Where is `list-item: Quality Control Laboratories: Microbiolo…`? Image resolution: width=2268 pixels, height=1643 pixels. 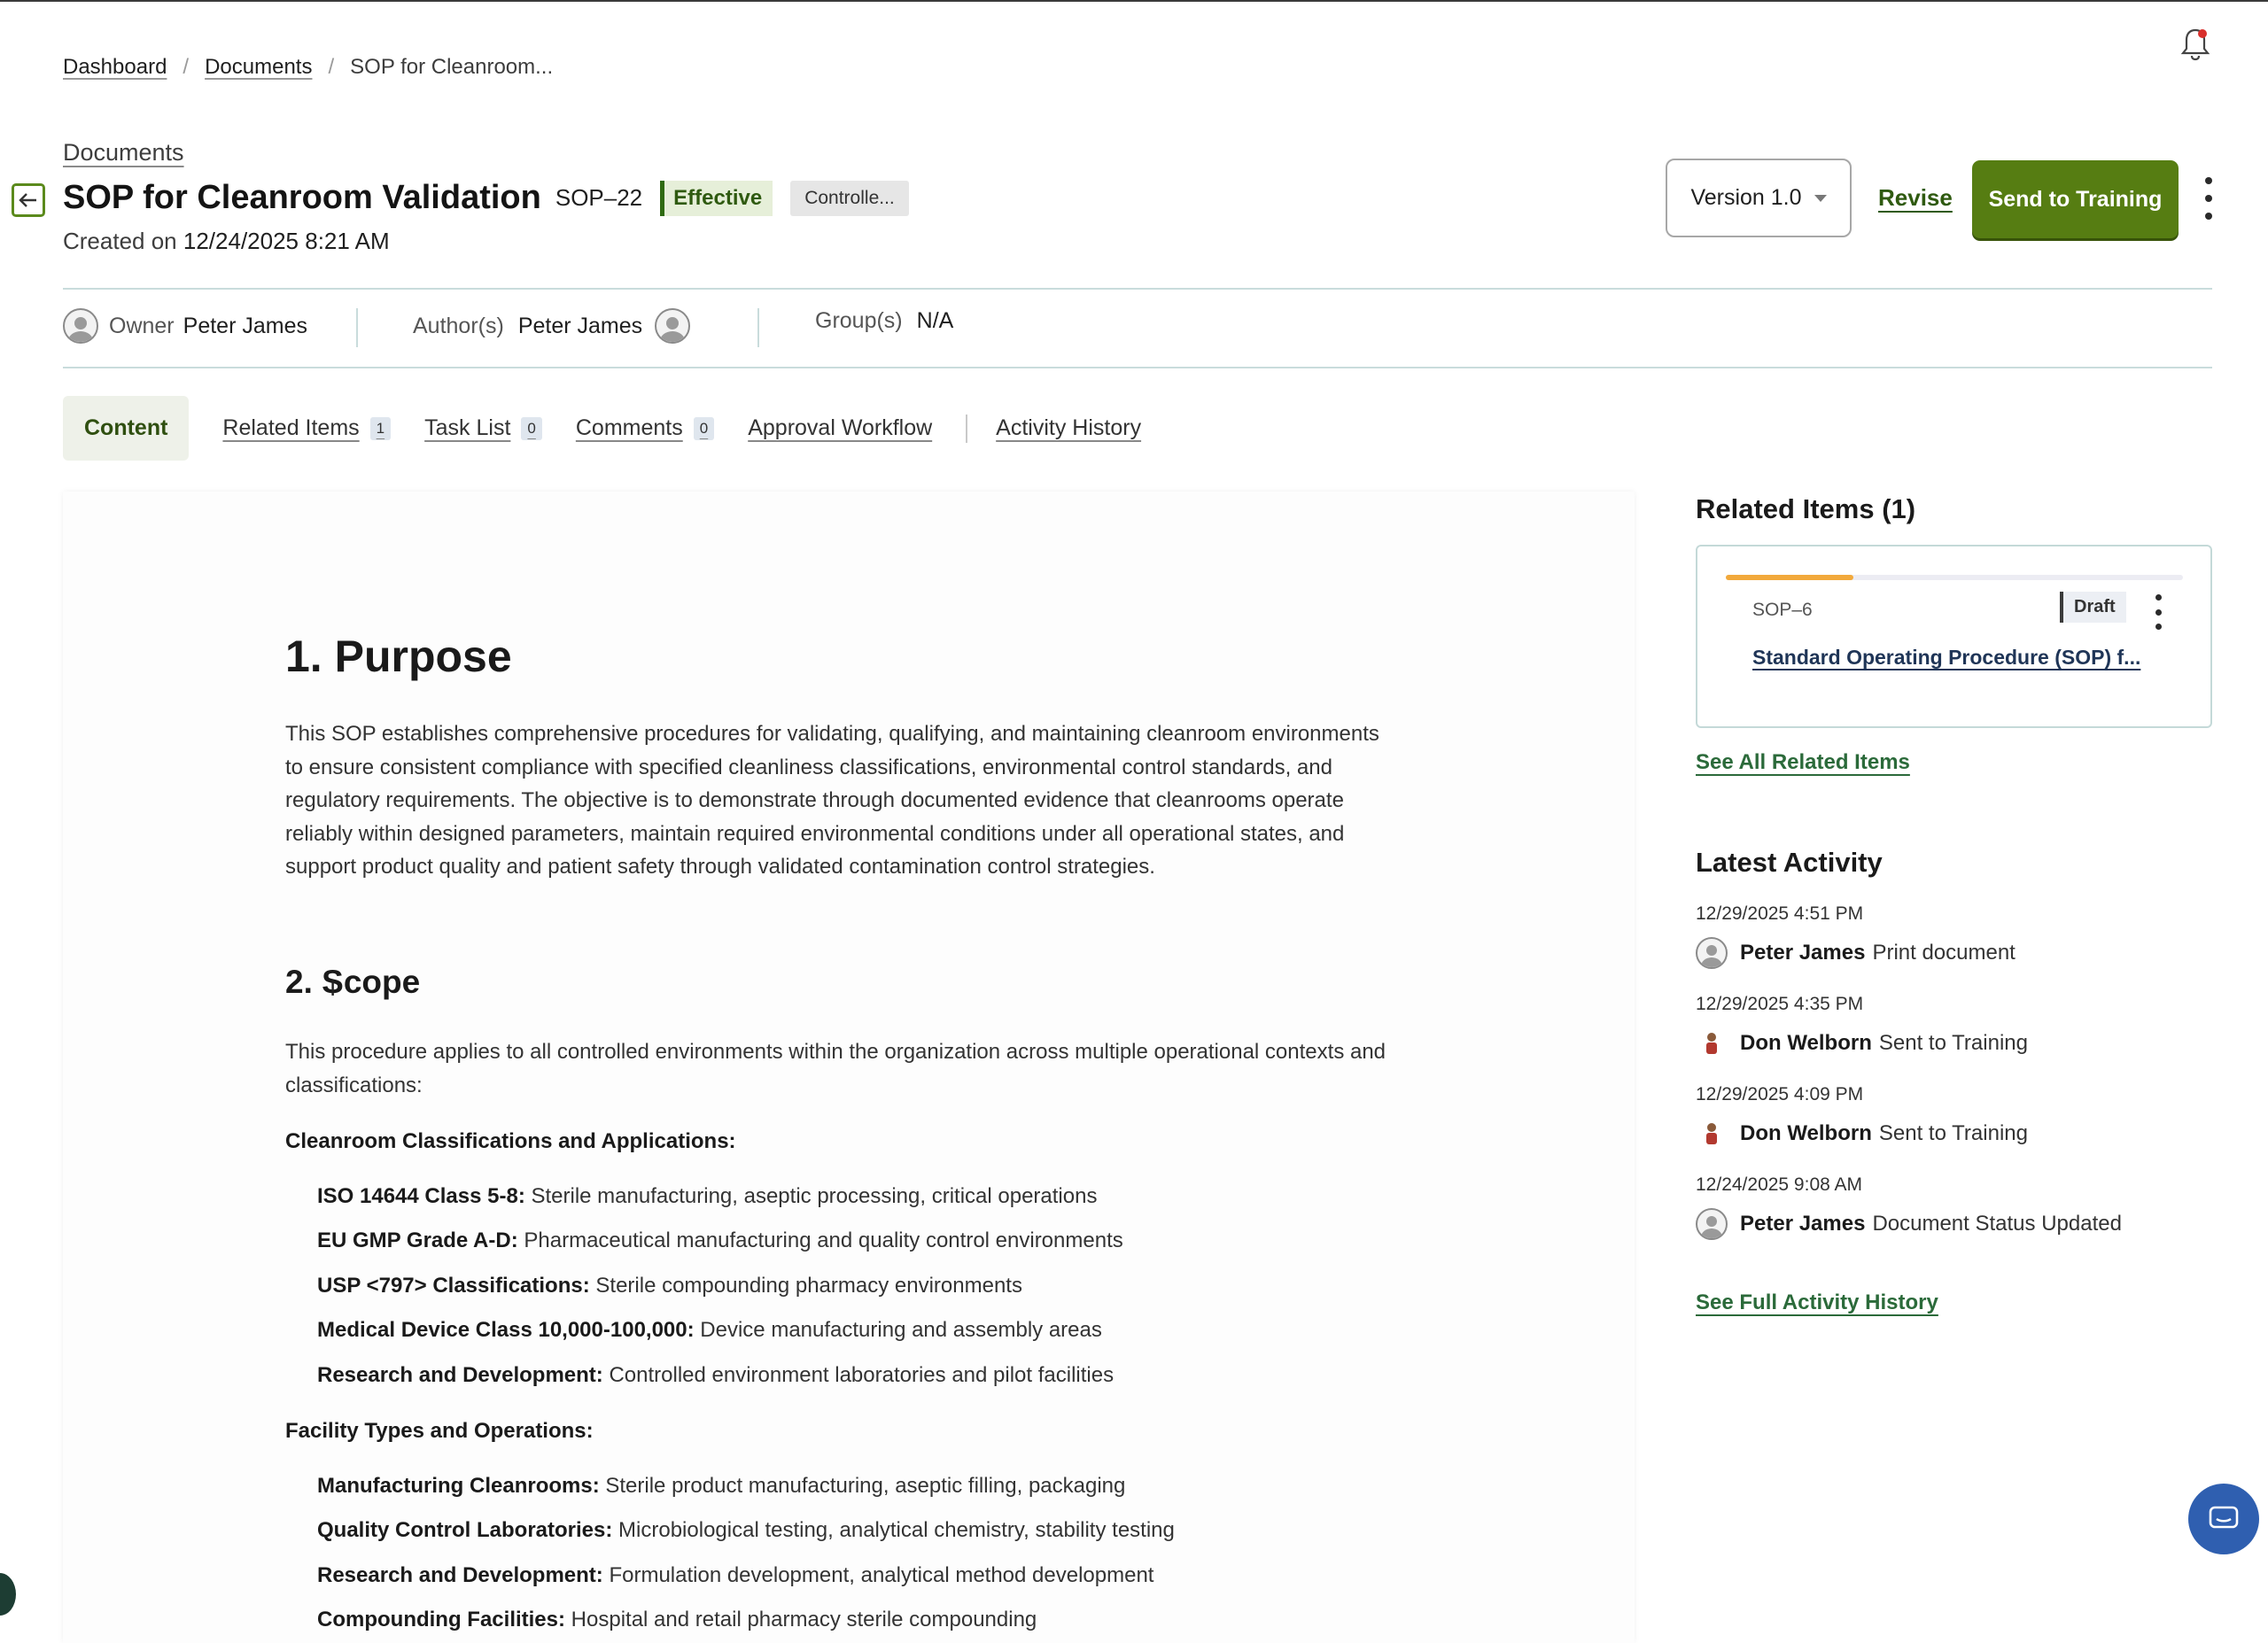
list-item: Quality Control Laboratories: Microbiolo… is located at coordinates (746, 1531).